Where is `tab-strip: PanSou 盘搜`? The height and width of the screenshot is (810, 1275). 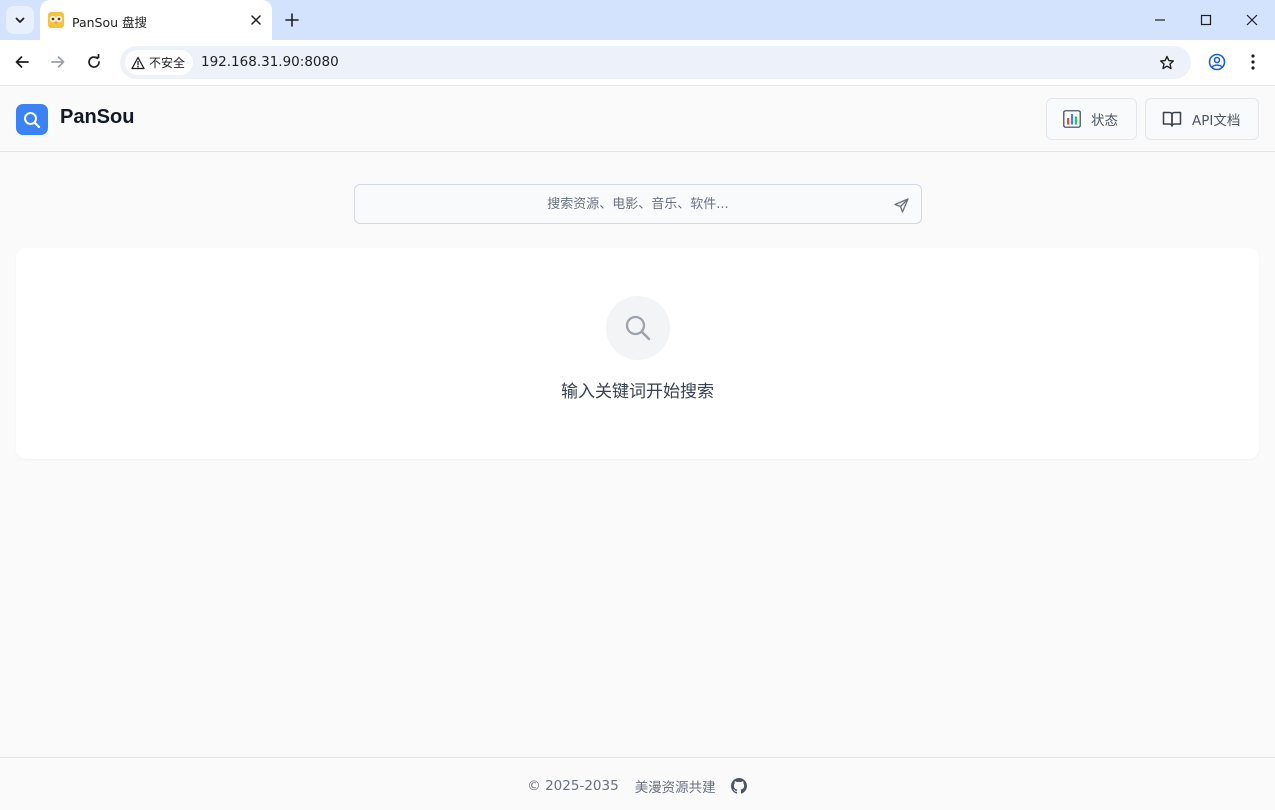 tab-strip: PanSou 盘搜 is located at coordinates (637, 20).